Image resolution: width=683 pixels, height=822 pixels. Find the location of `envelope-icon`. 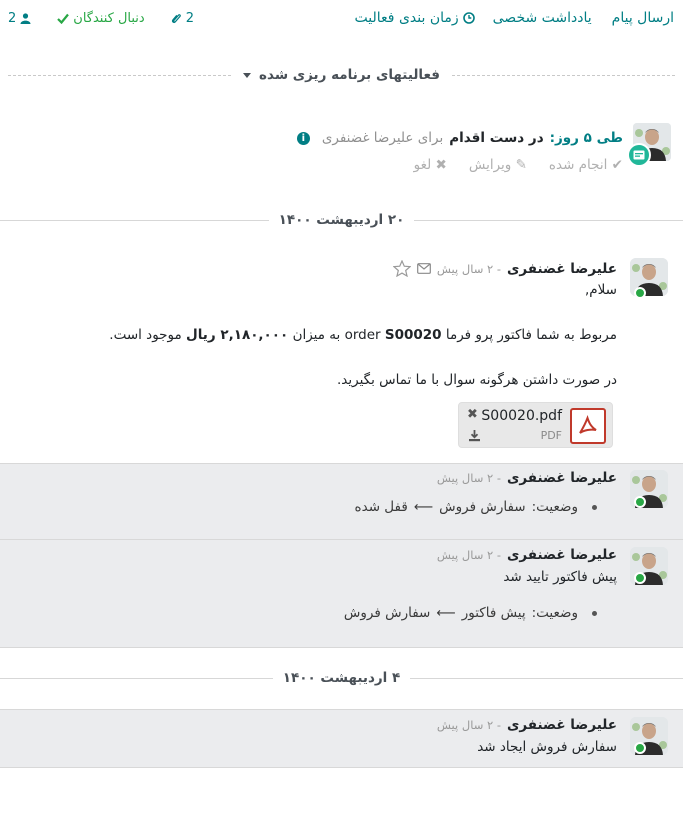

envelope-icon is located at coordinates (423, 268).